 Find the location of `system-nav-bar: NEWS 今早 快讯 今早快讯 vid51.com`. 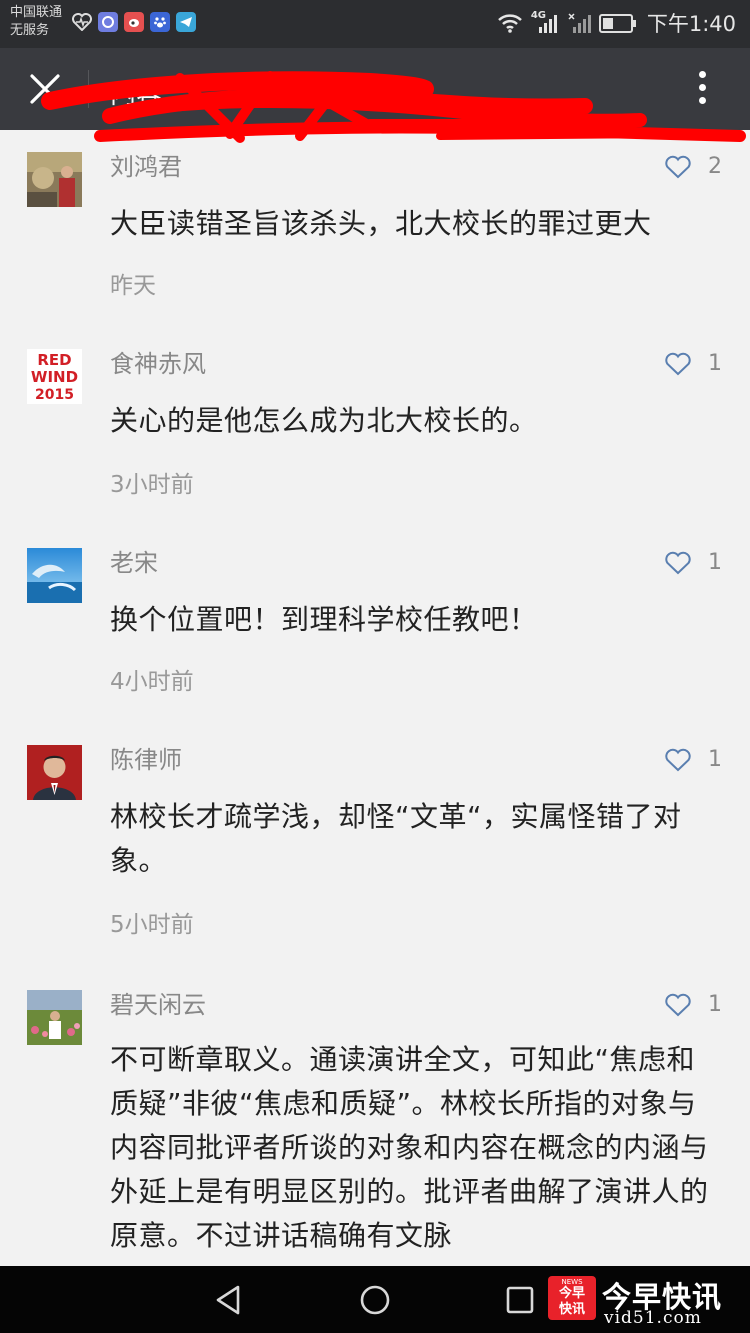

system-nav-bar: NEWS 今早 快讯 今早快讯 vid51.com is located at coordinates (375, 1299).